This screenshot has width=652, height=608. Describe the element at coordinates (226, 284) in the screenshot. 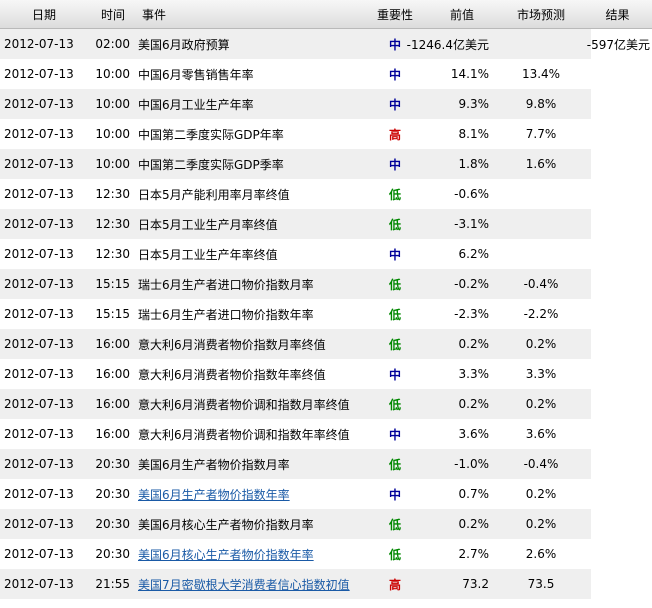

I see `row-event: 瑞士6月生产者进口物价指数月率` at that location.